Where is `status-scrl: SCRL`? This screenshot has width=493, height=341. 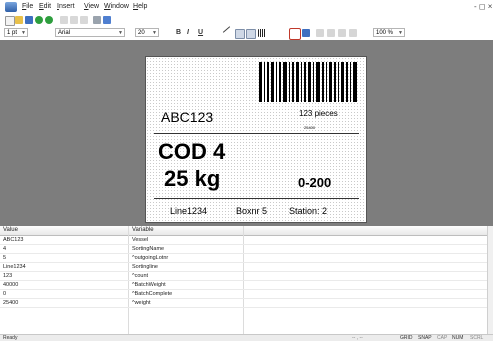 status-scrl: SCRL is located at coordinates (477, 338).